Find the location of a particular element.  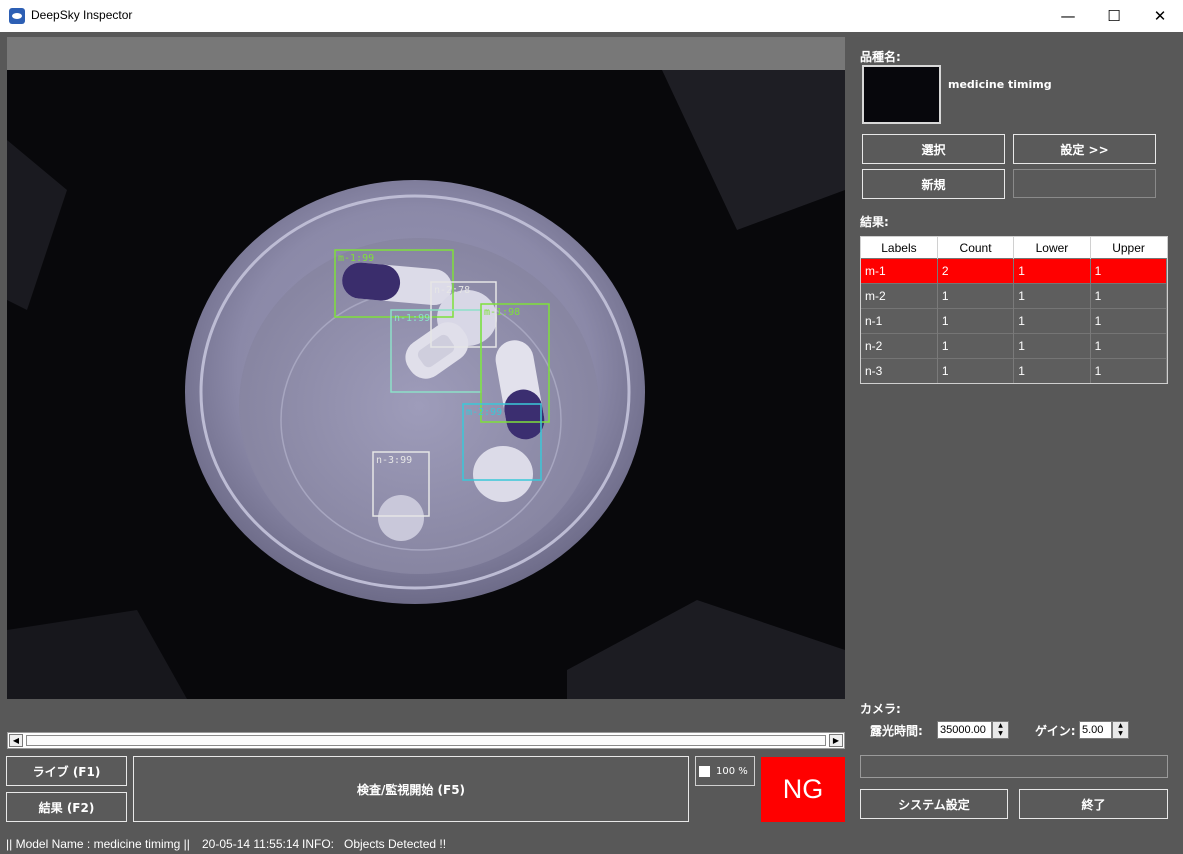

zoom-checkbox is located at coordinates (704, 771).